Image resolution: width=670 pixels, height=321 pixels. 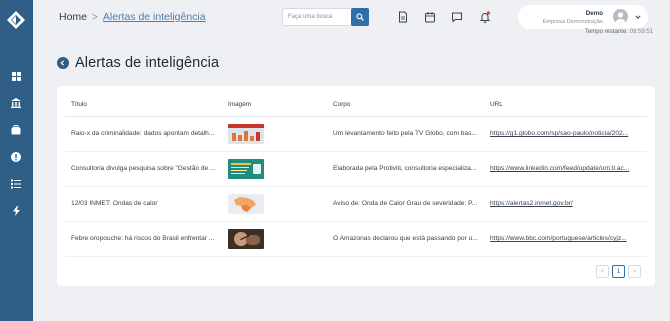 I want to click on user-name: Demo, so click(x=594, y=13).